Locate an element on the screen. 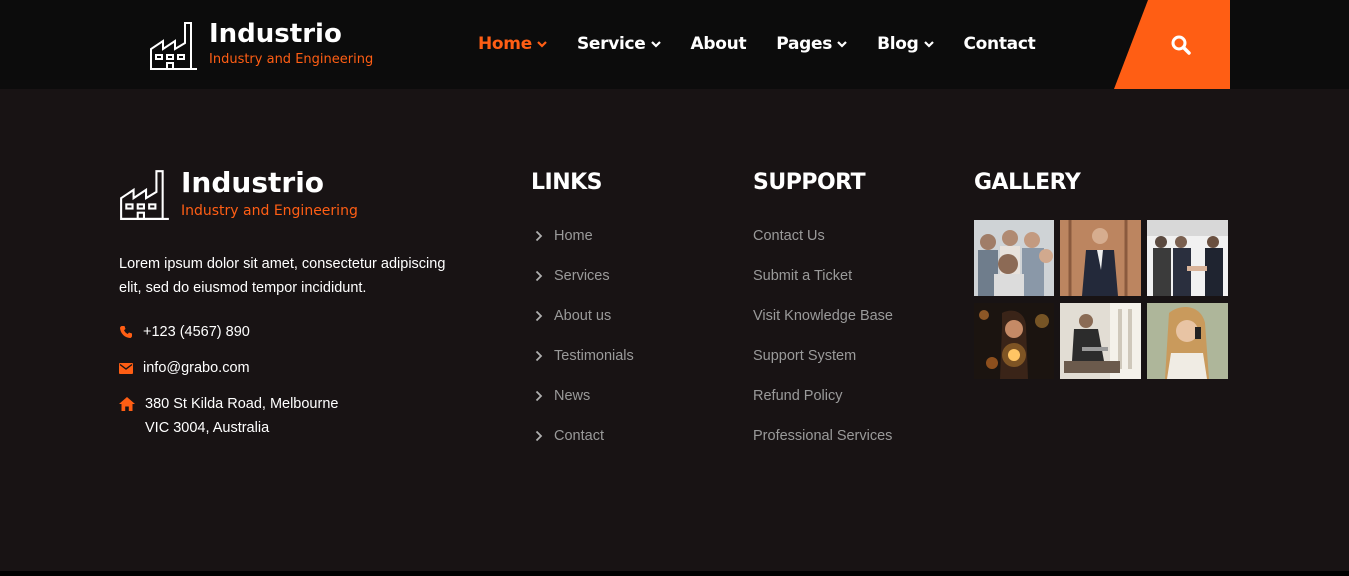 Image resolution: width=1349 pixels, height=576 pixels. support-link-professional-services: Professional Services is located at coordinates (823, 436).